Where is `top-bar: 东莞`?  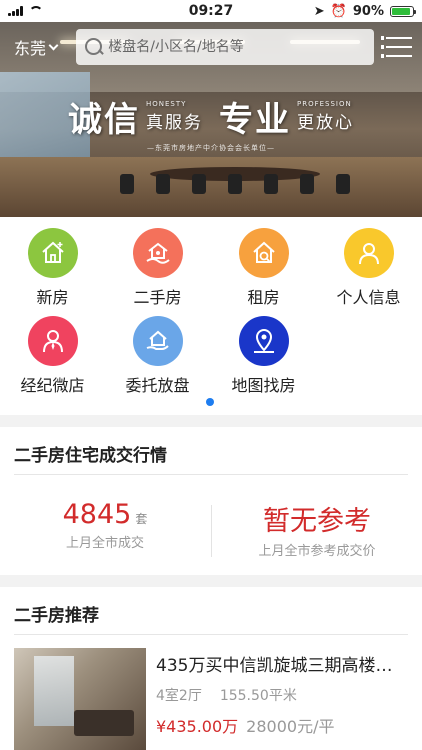 top-bar: 东莞 is located at coordinates (211, 47).